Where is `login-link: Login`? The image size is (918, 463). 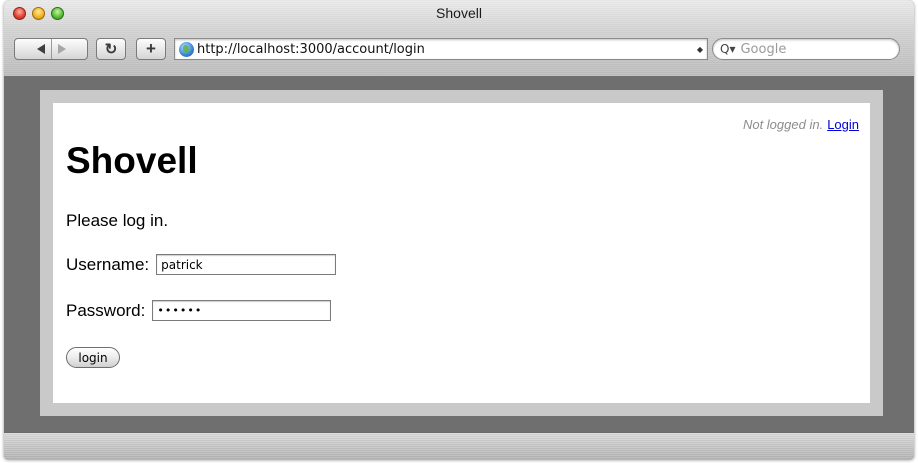
login-link: Login is located at coordinates (843, 124).